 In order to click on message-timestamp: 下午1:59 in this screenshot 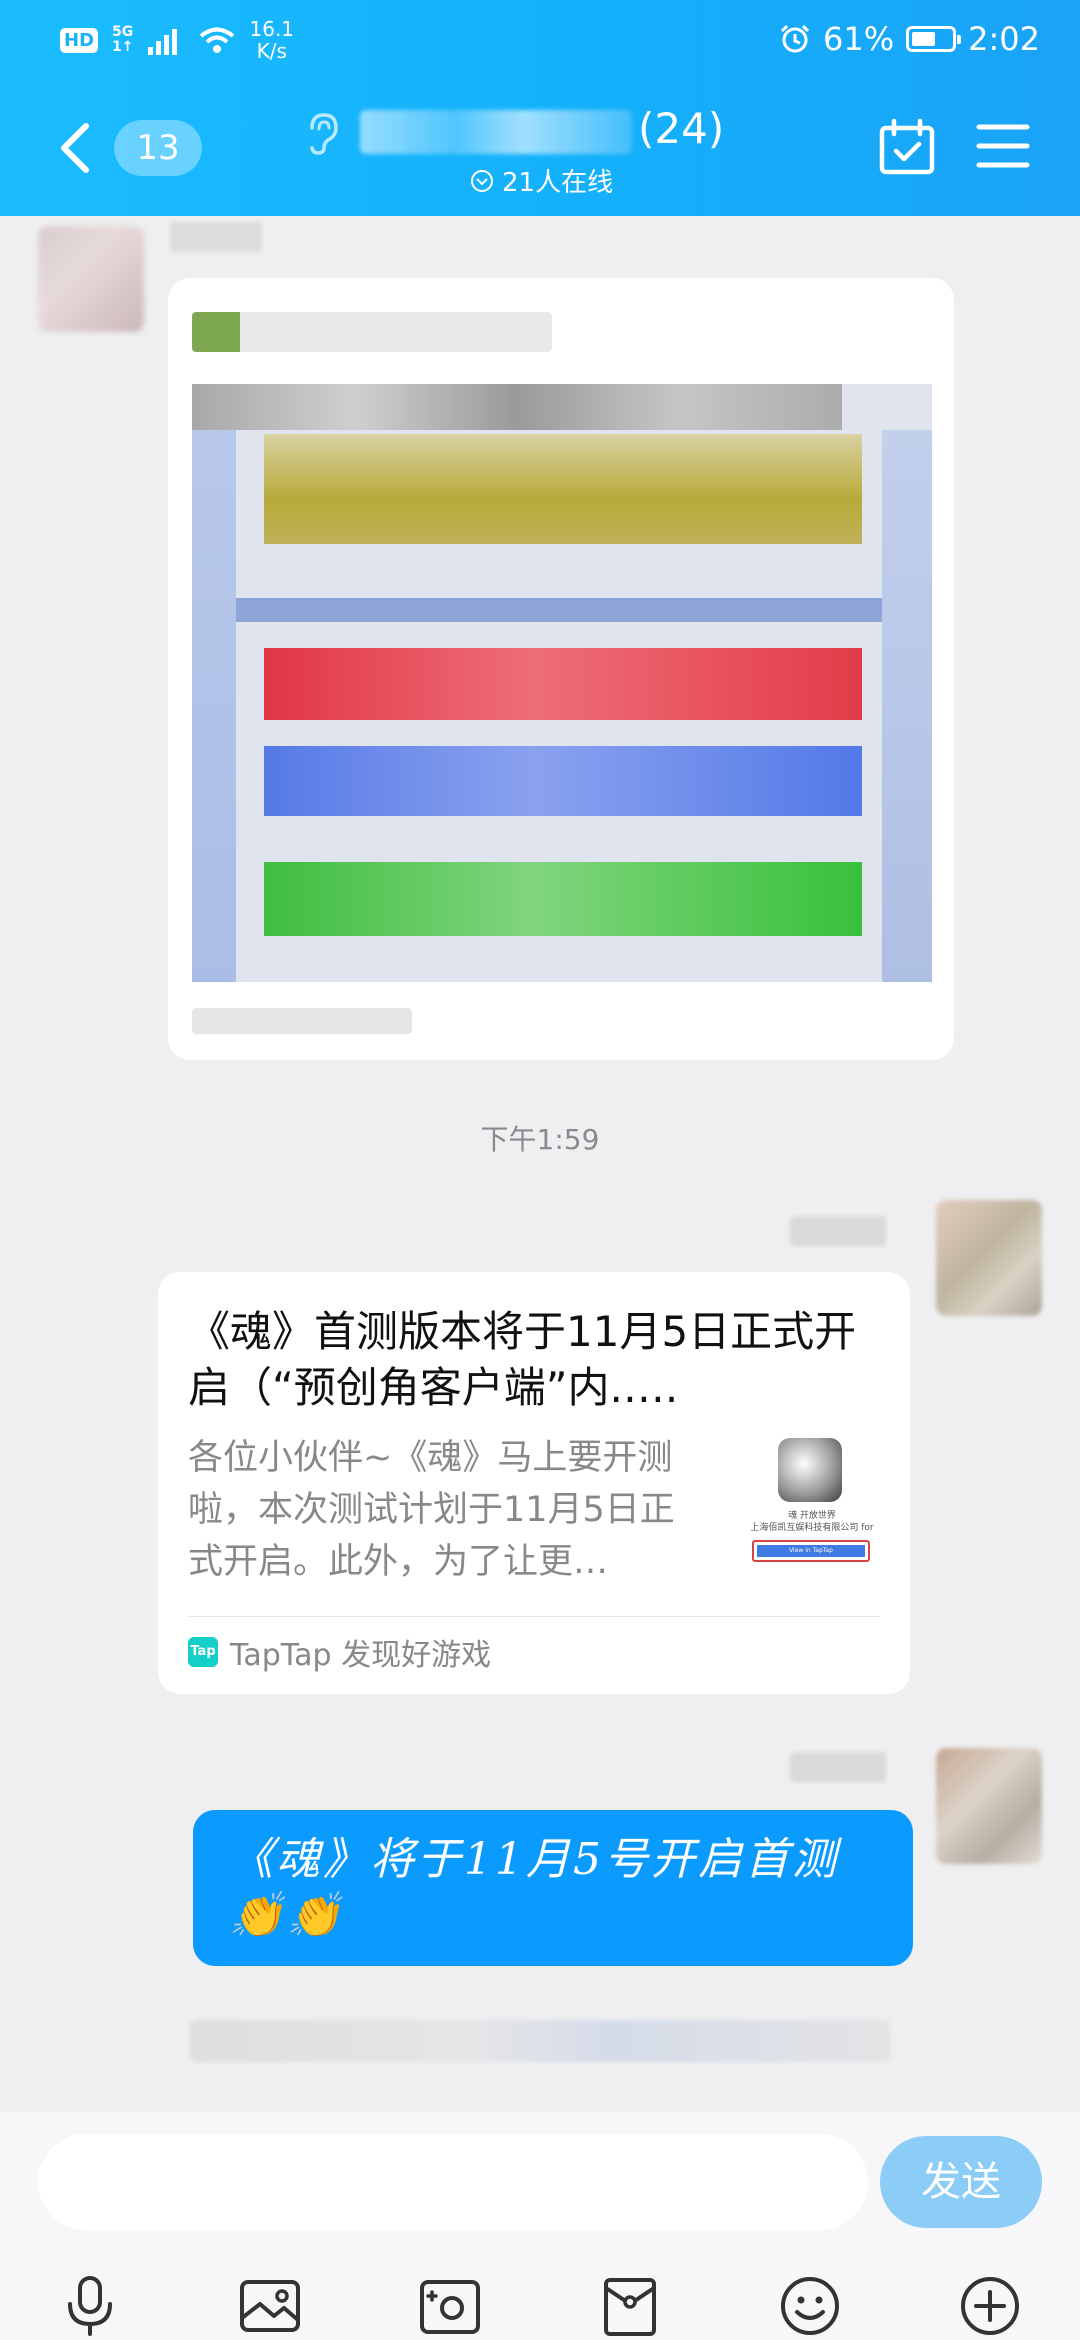, I will do `click(540, 1139)`.